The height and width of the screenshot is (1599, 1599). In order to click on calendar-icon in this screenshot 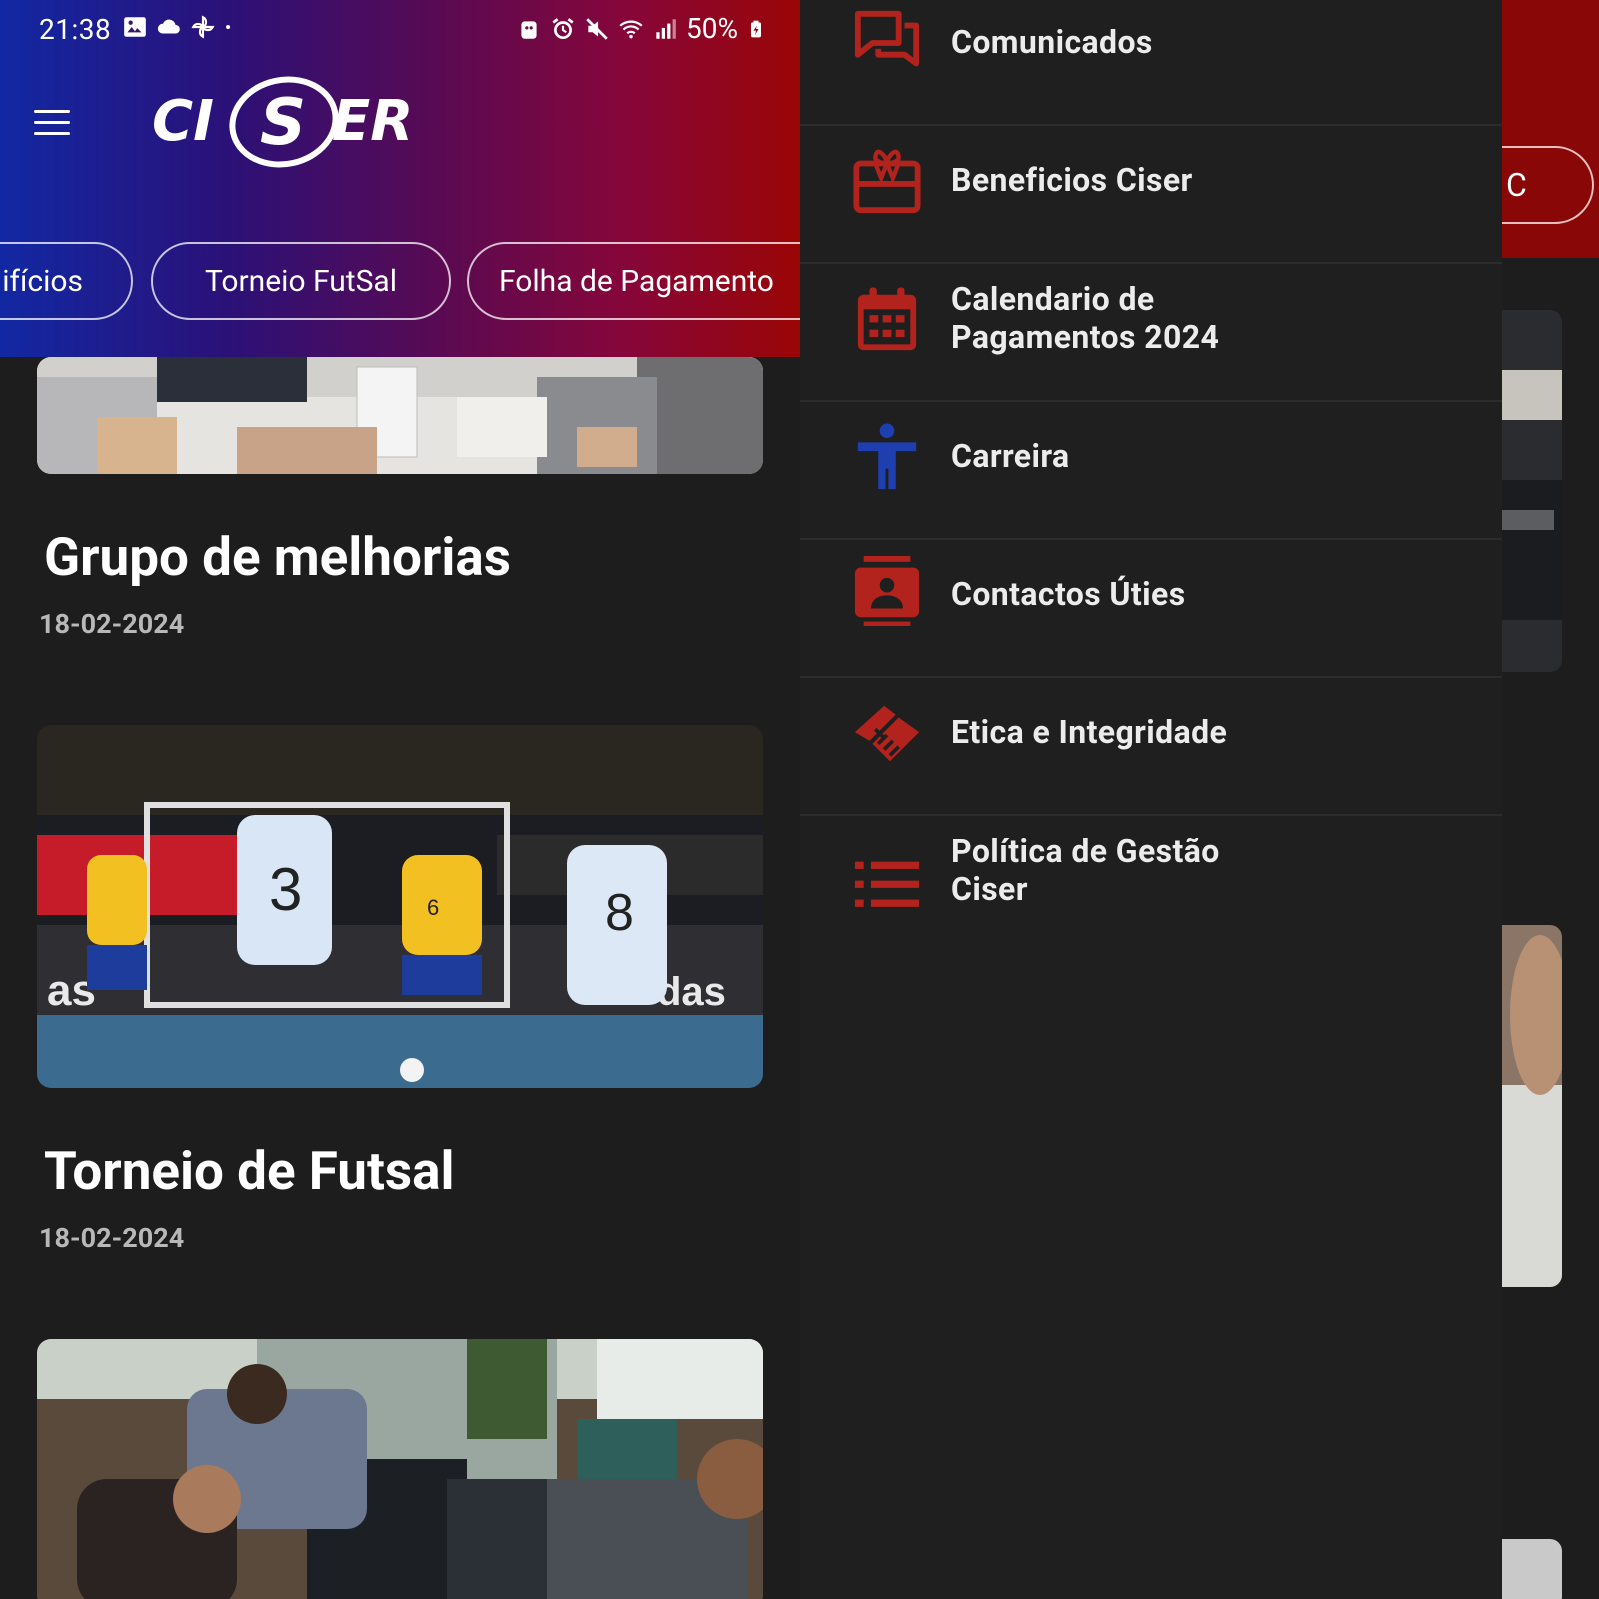, I will do `click(887, 319)`.